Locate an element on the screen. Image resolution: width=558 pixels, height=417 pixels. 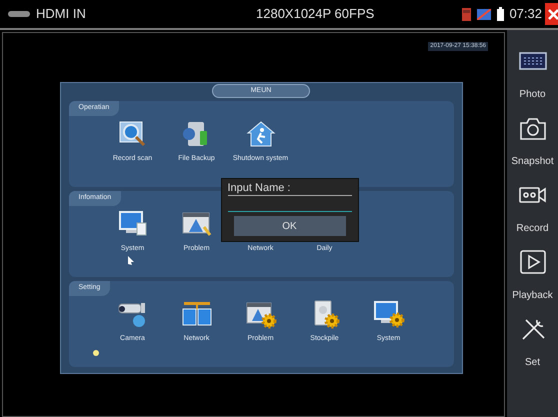
monitor-gear-icon is located at coordinates (389, 313).